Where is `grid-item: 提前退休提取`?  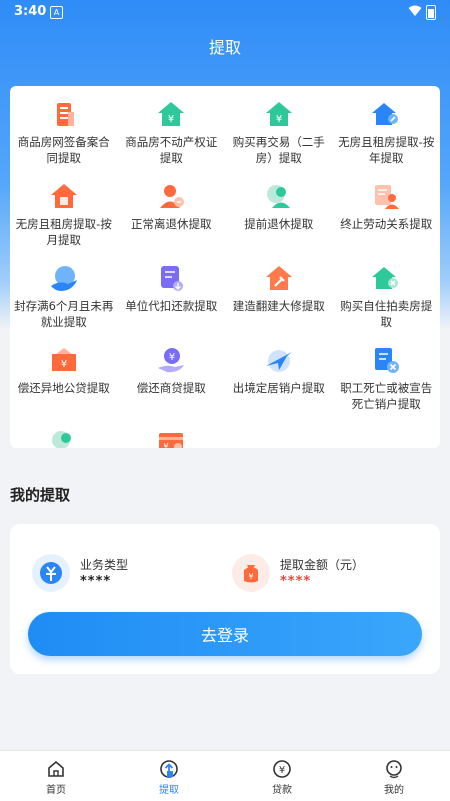 grid-item: 提前退休提取 is located at coordinates (279, 219).